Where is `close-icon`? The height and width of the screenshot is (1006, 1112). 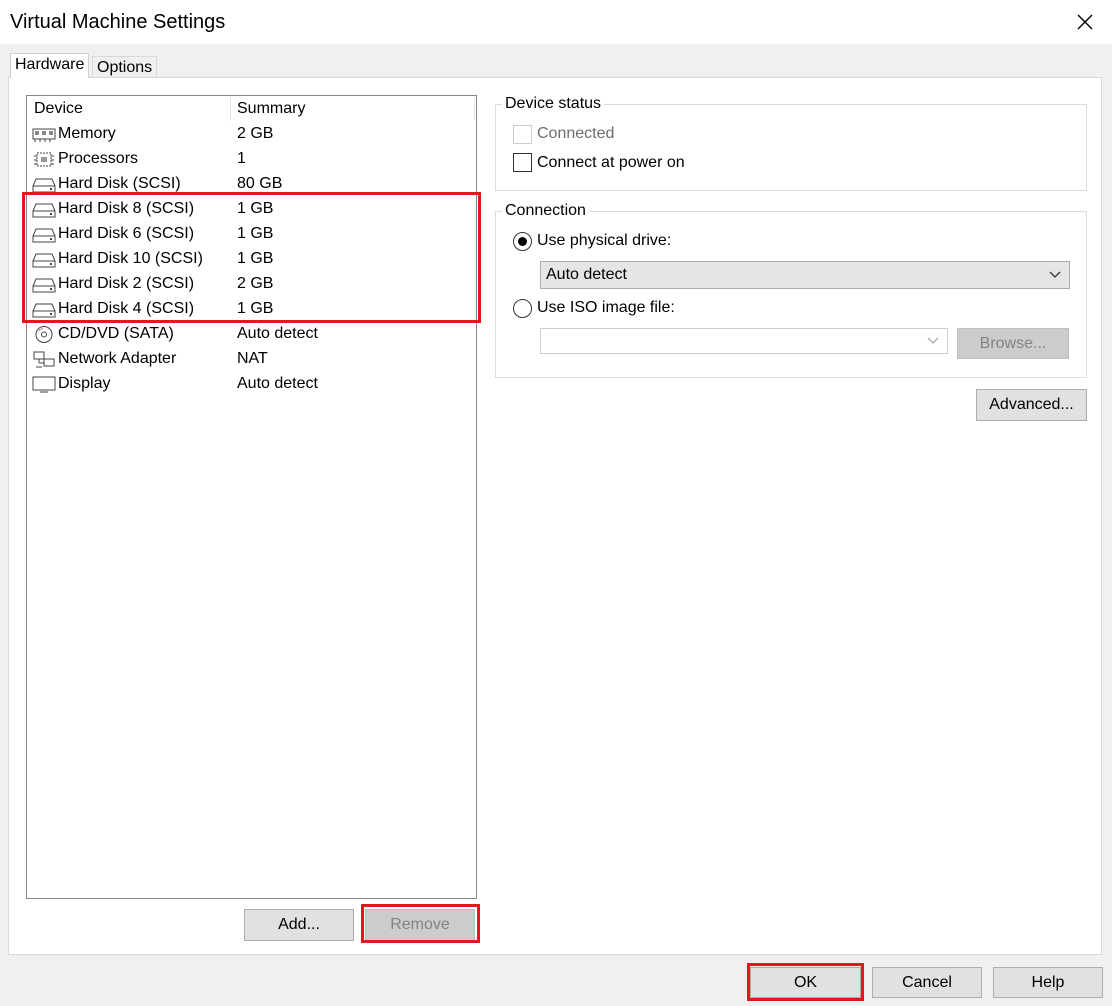 close-icon is located at coordinates (1085, 22).